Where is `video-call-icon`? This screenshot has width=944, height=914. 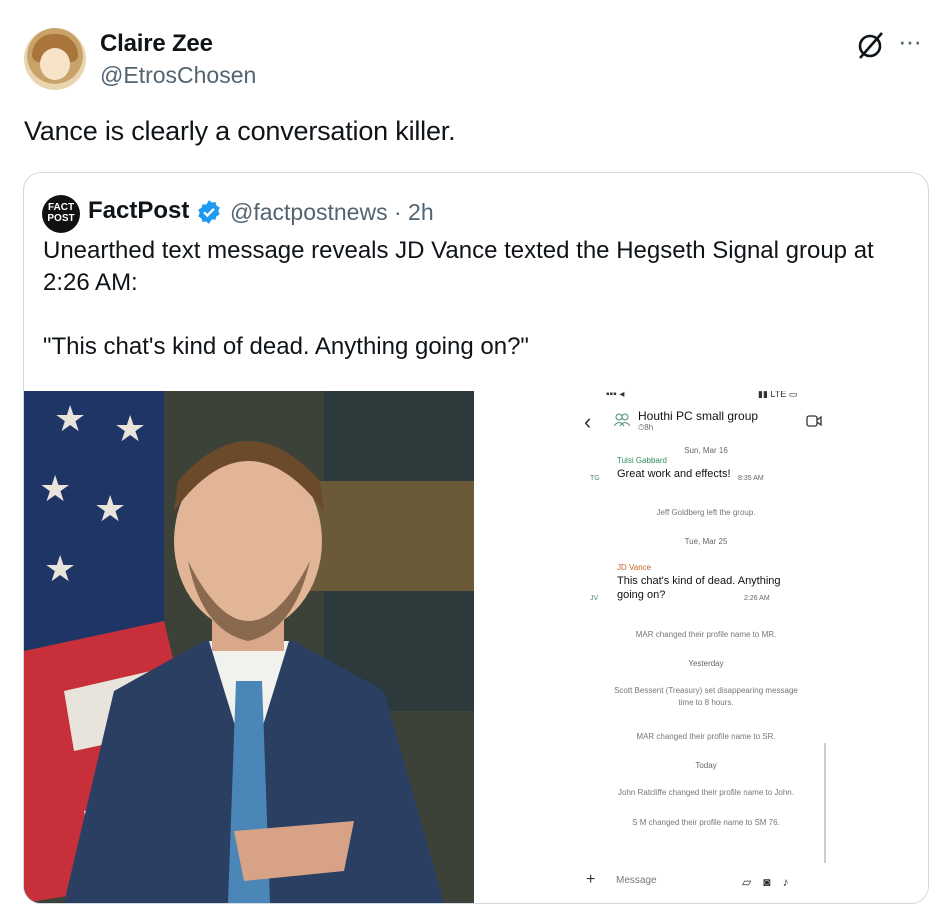 video-call-icon is located at coordinates (814, 421).